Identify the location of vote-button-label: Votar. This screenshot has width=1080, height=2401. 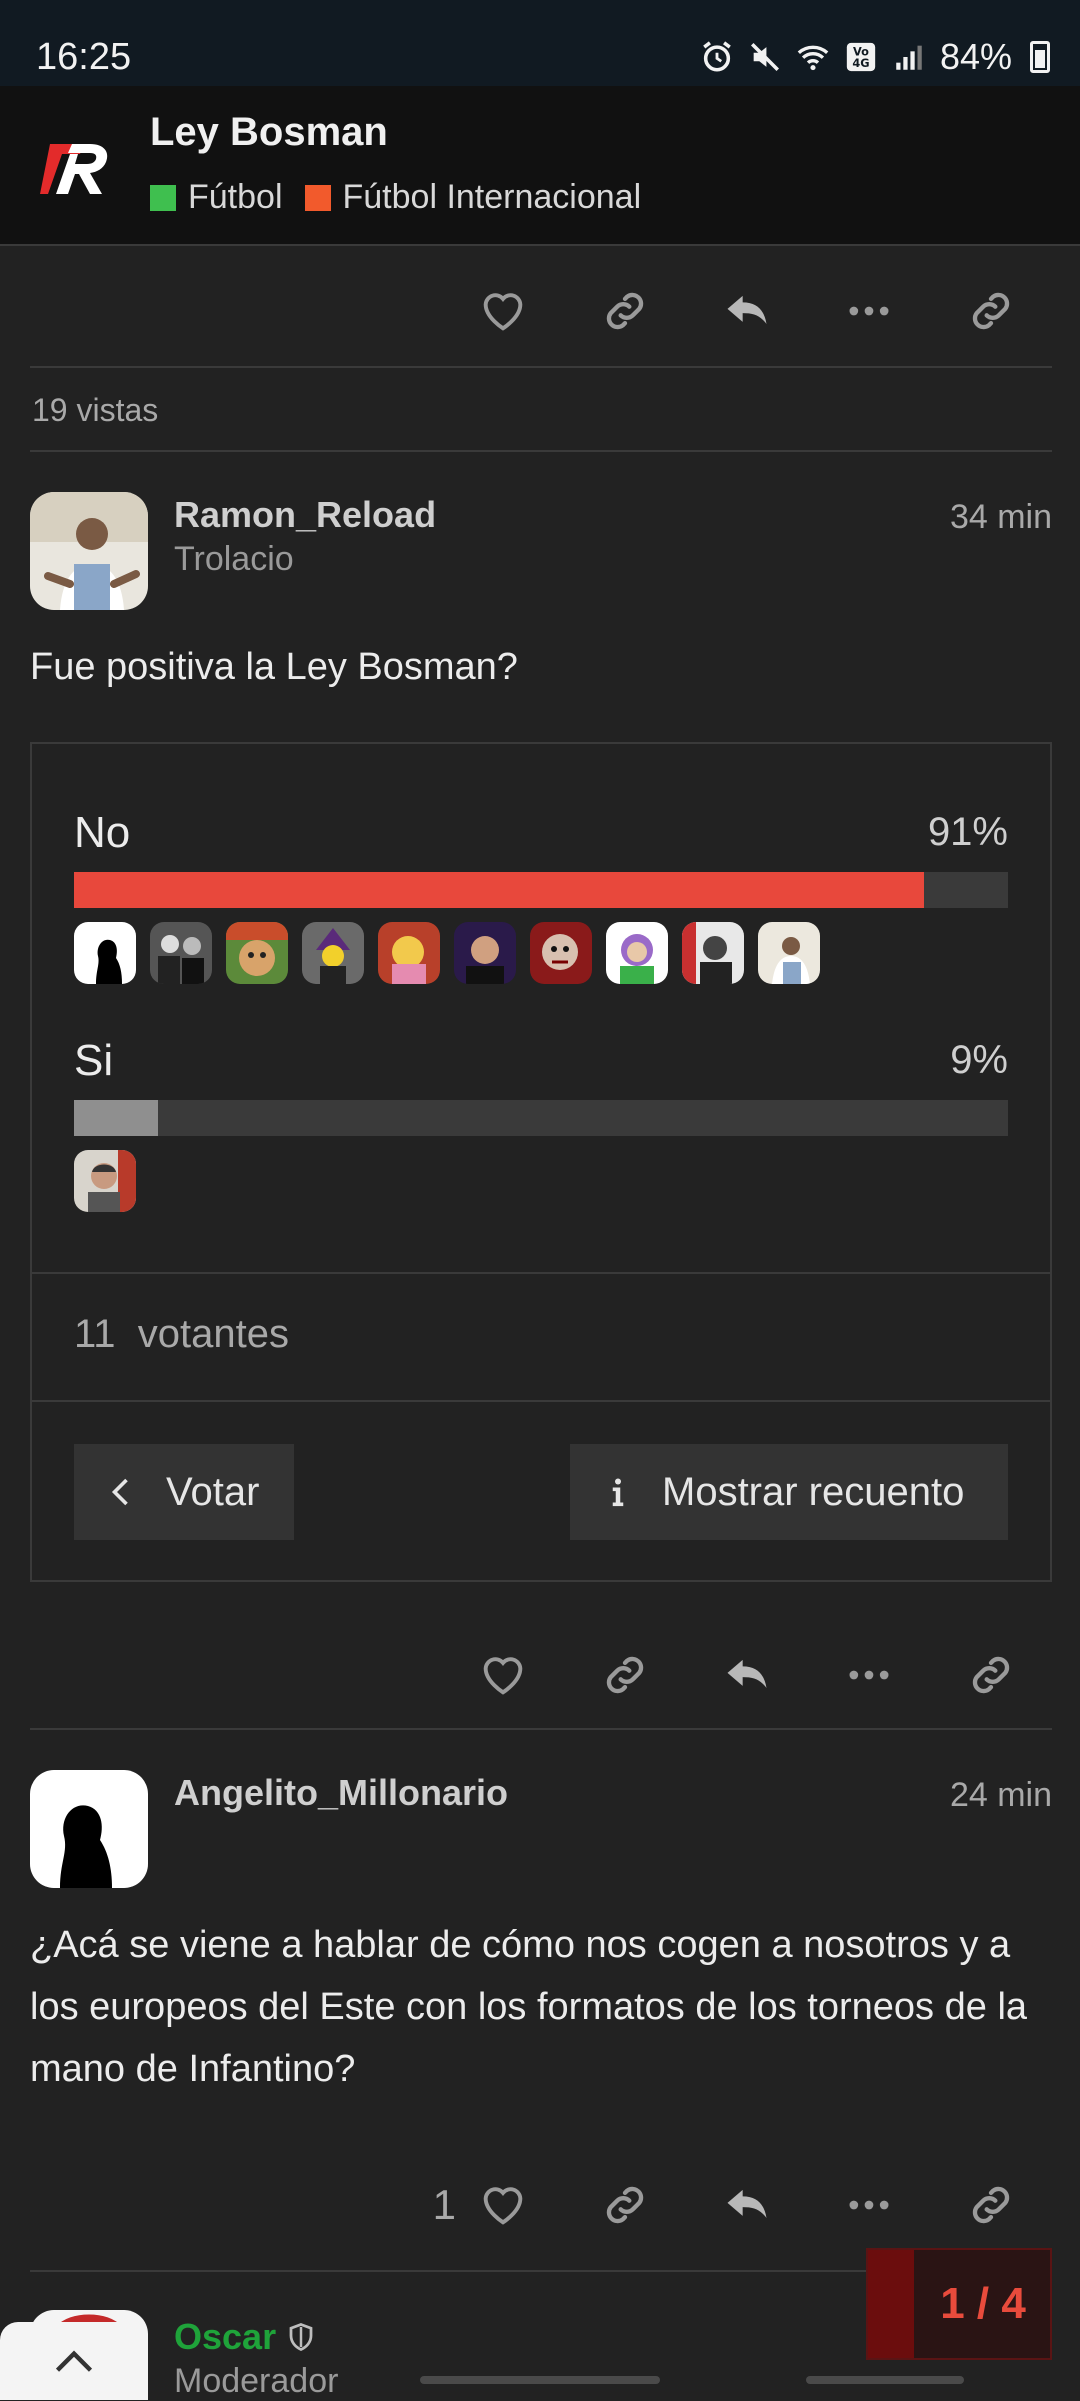
(213, 1491).